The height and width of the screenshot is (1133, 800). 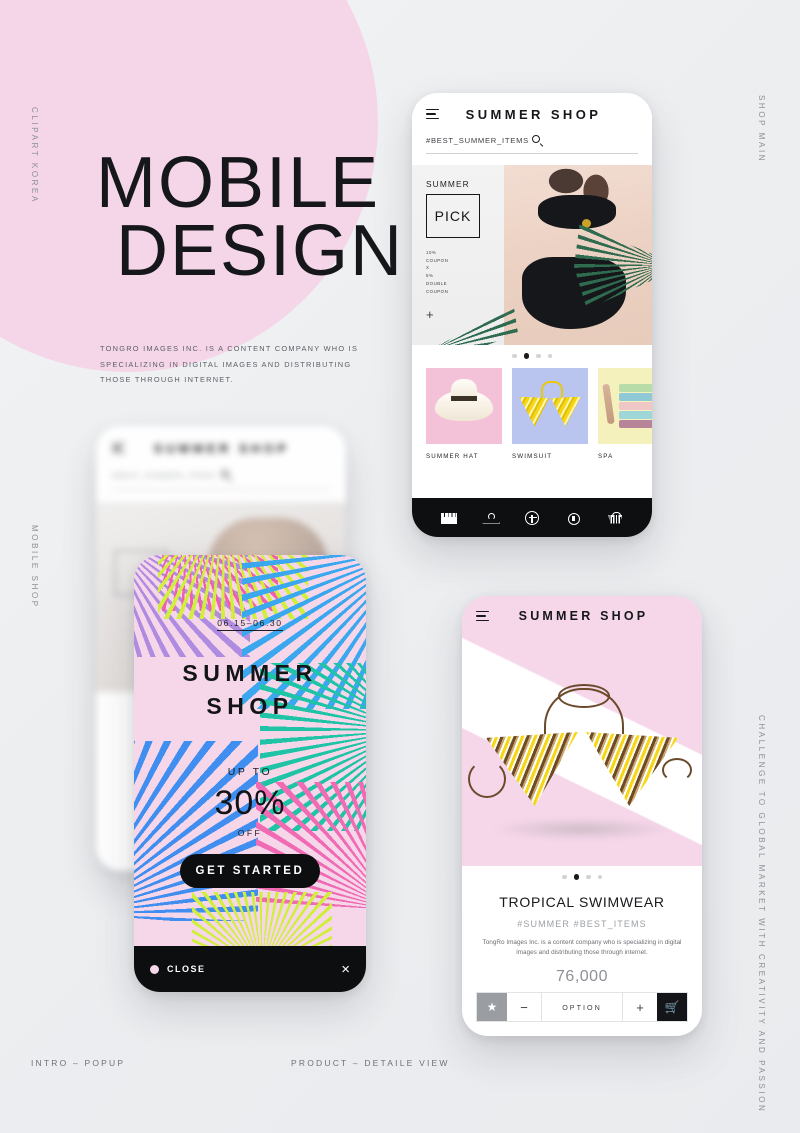 I want to click on blurred-search-value: #BEST_SUMMER_ITEMS, so click(x=163, y=475).